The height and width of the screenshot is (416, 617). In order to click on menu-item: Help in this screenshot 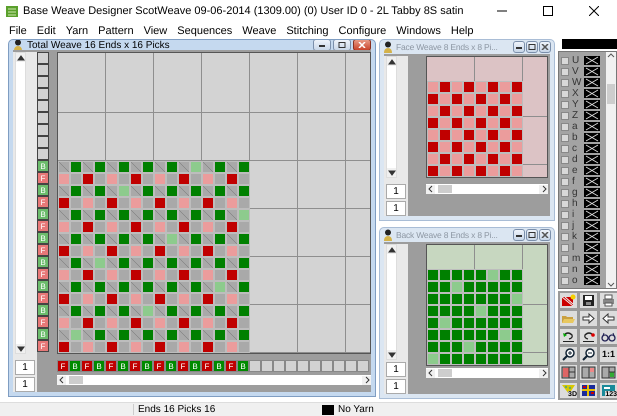, I will do `click(462, 30)`.